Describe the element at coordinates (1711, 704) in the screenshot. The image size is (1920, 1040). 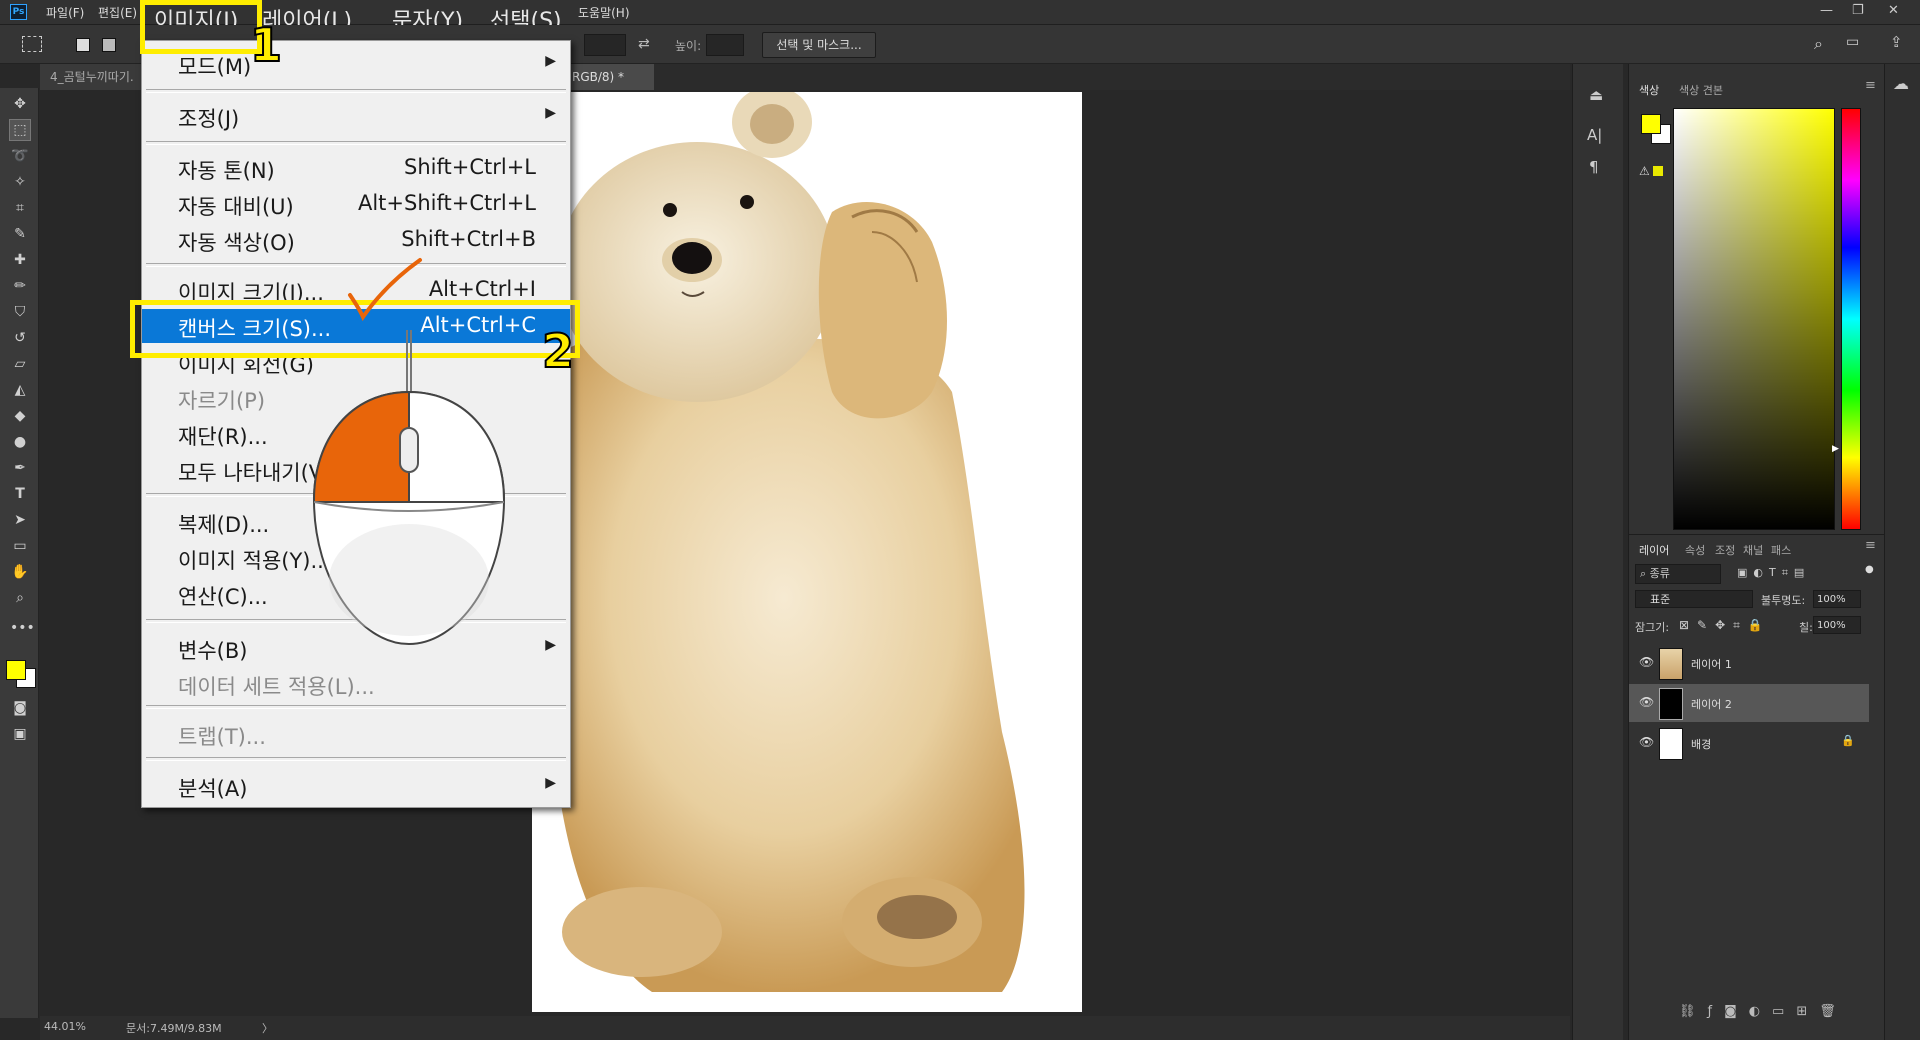
I see `layer-name: 레이어 2` at that location.